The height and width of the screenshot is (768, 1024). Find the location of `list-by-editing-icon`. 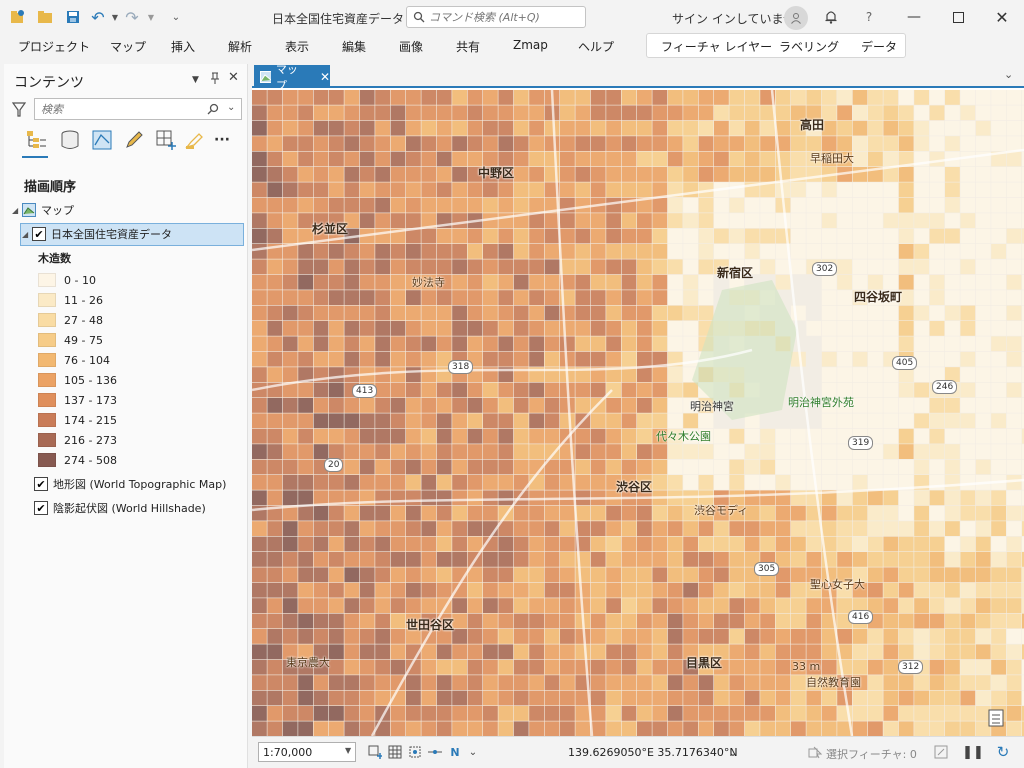

list-by-editing-icon is located at coordinates (102, 140).